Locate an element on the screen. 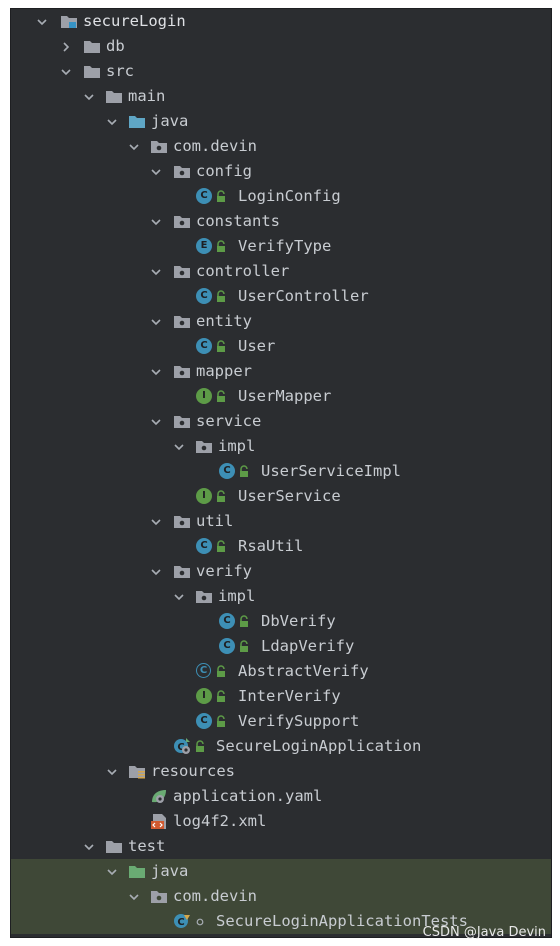 Image resolution: width=560 pixels, height=946 pixels. tree-node-user: C User is located at coordinates (281, 346).